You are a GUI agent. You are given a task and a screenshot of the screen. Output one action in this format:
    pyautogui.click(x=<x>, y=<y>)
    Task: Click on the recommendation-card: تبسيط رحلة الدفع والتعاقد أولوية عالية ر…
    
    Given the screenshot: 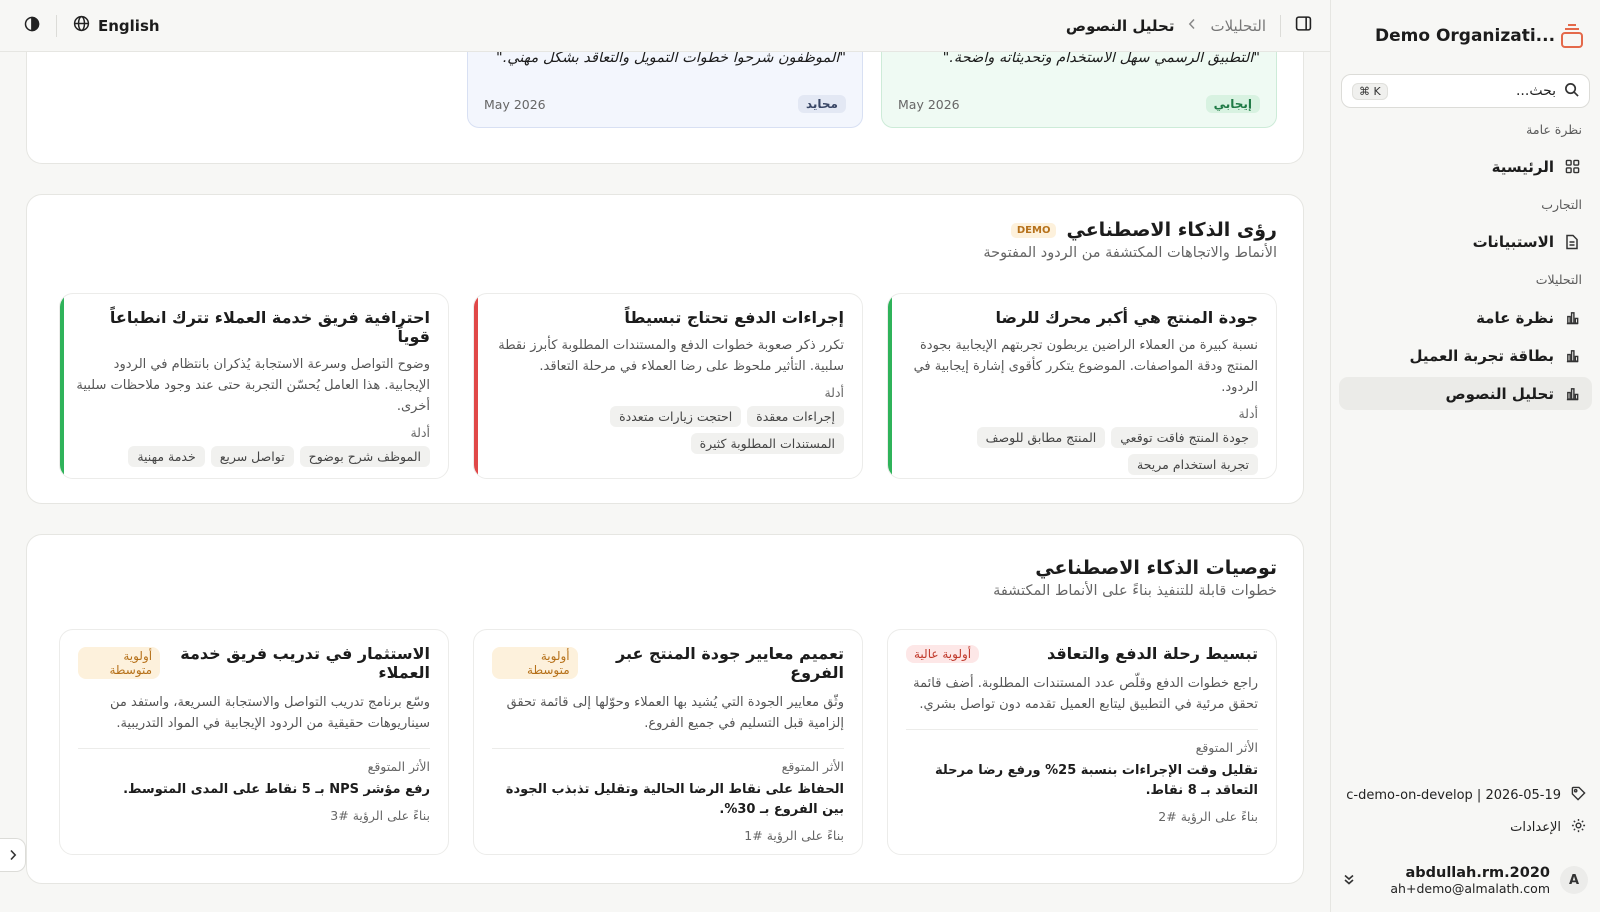 What is the action you would take?
    pyautogui.click(x=1082, y=742)
    